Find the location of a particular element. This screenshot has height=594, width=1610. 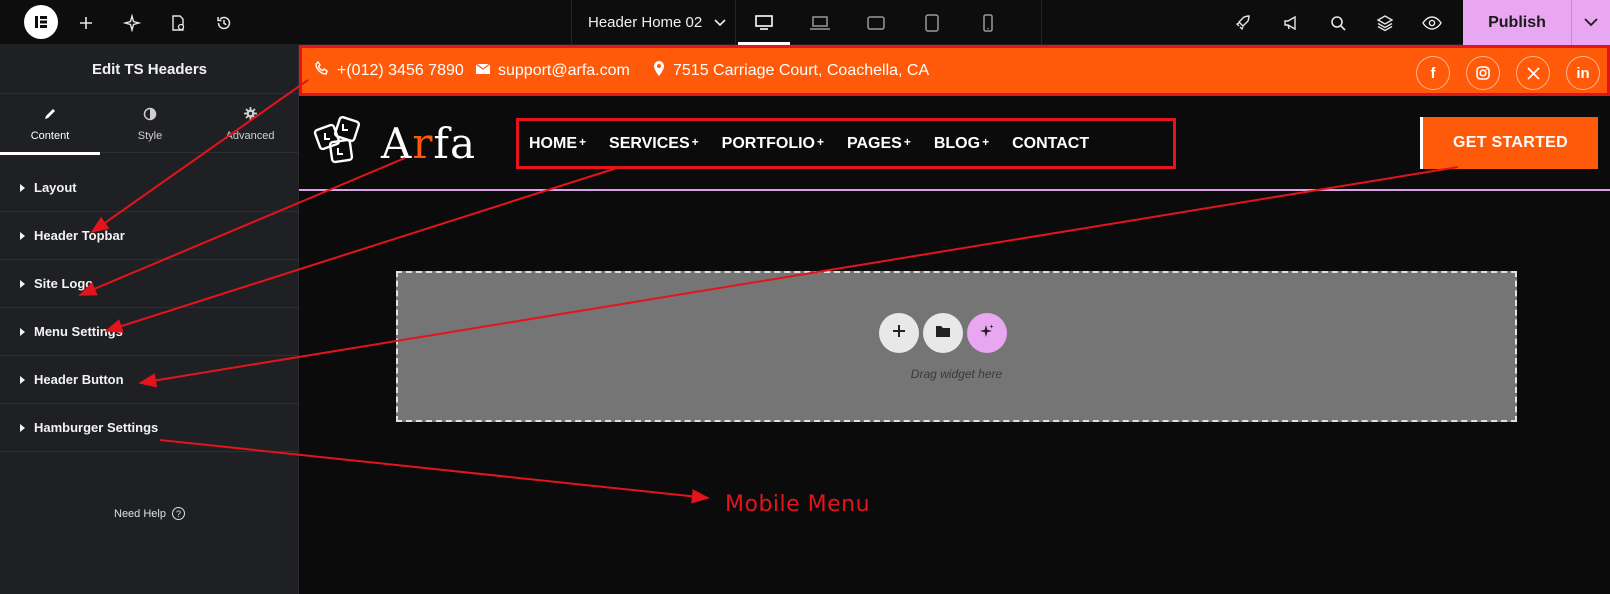

brand-name: Arfa is located at coordinates (428, 143).